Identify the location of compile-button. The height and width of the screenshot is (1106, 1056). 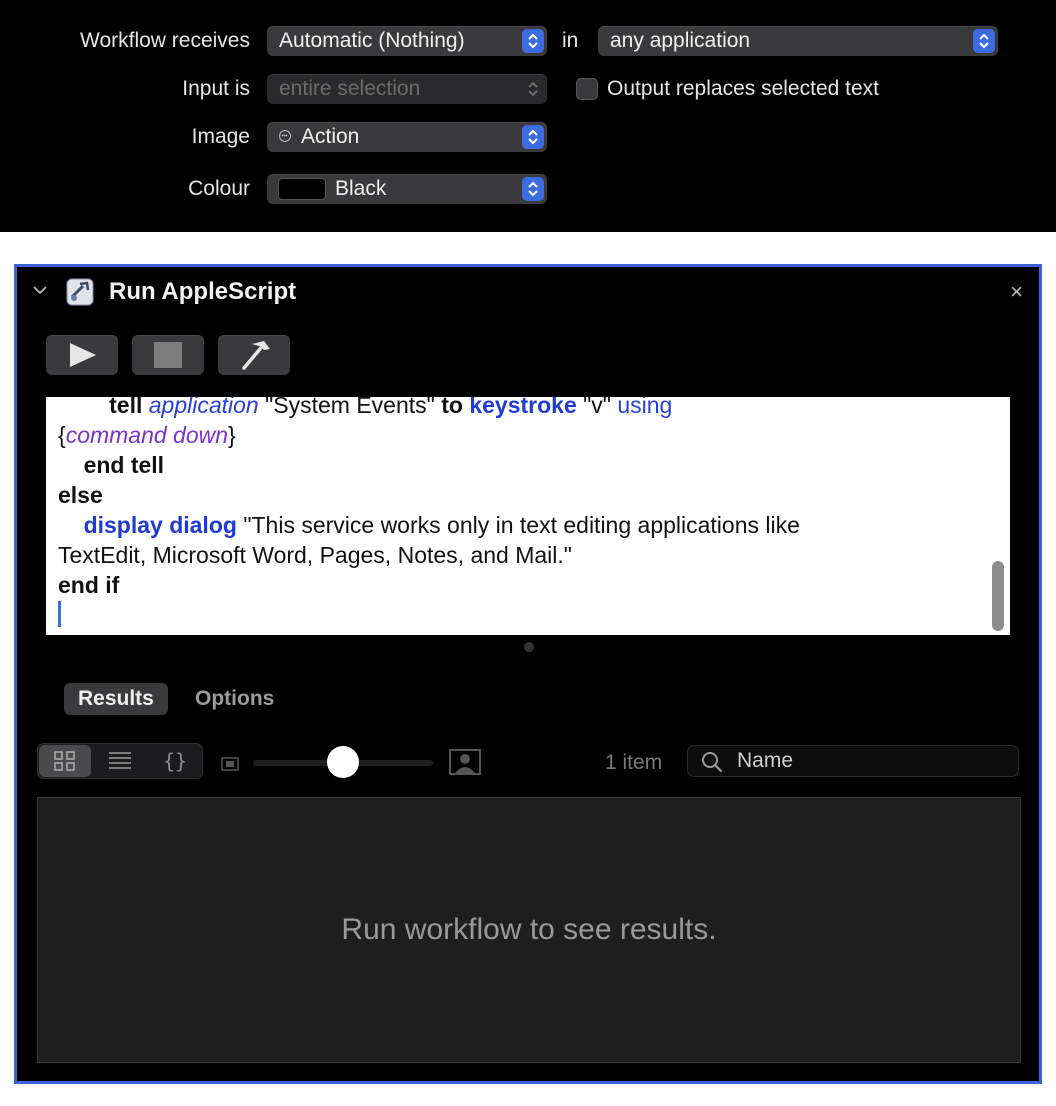
(254, 355).